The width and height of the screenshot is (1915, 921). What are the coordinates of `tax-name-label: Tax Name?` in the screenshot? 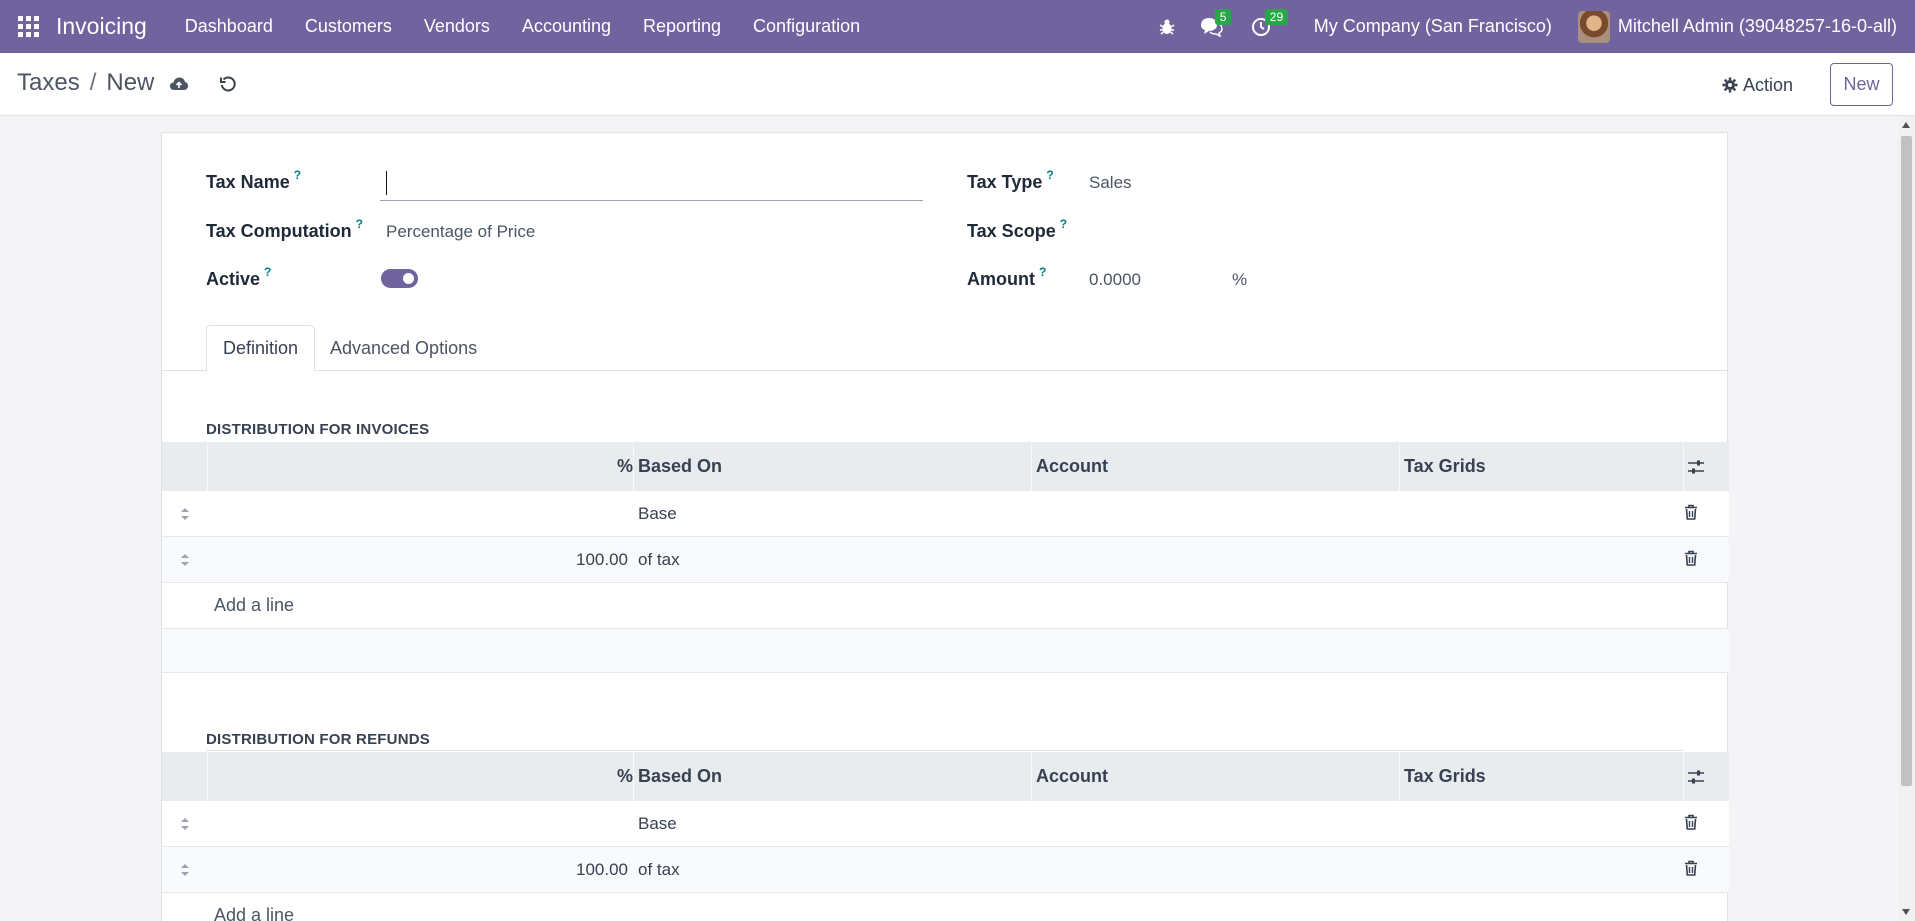 It's located at (254, 180).